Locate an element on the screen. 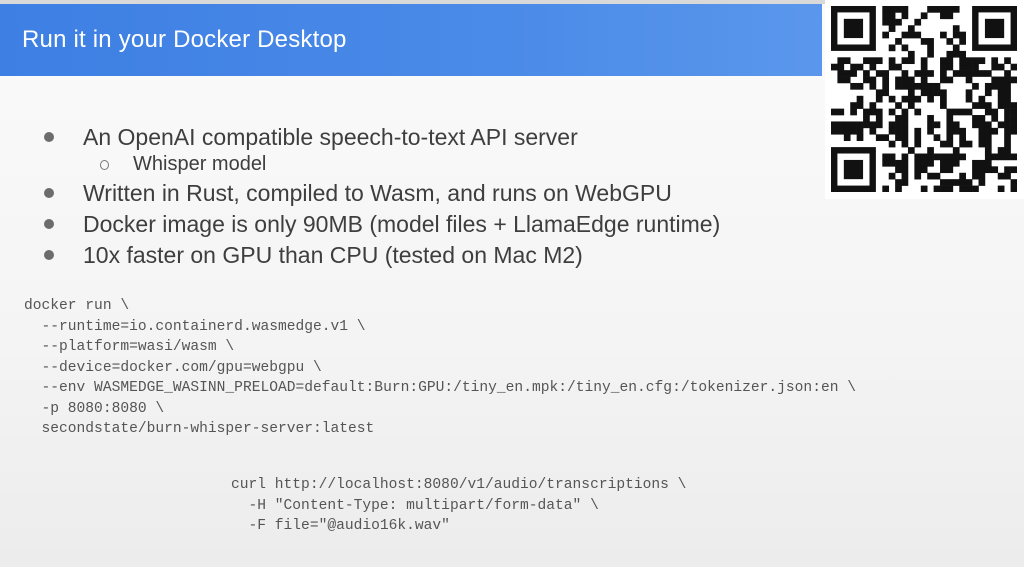 The image size is (1024, 567). qr-code-icon is located at coordinates (924, 99).